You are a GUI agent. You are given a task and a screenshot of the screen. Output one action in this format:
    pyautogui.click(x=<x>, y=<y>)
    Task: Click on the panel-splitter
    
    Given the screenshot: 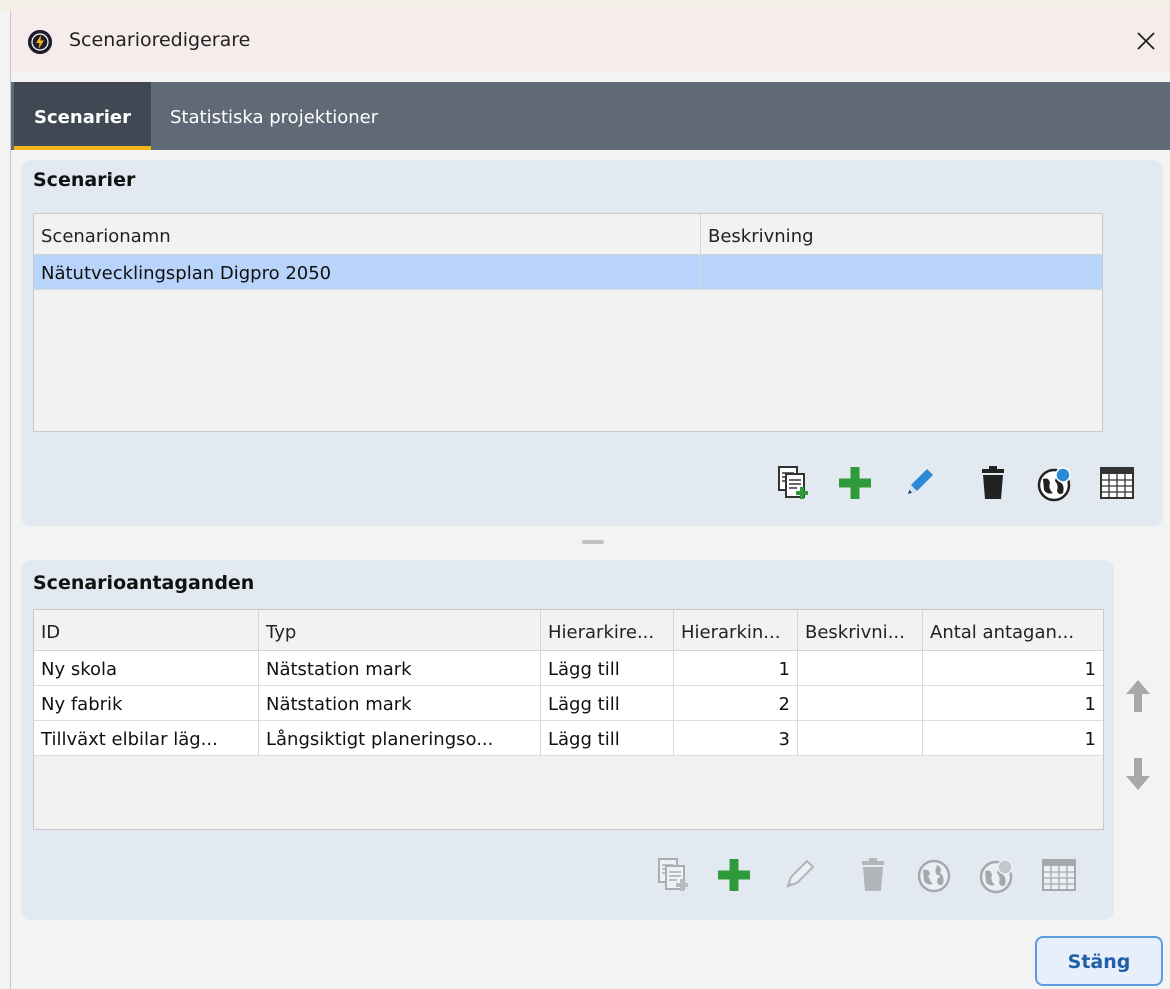 What is the action you would take?
    pyautogui.click(x=590, y=541)
    